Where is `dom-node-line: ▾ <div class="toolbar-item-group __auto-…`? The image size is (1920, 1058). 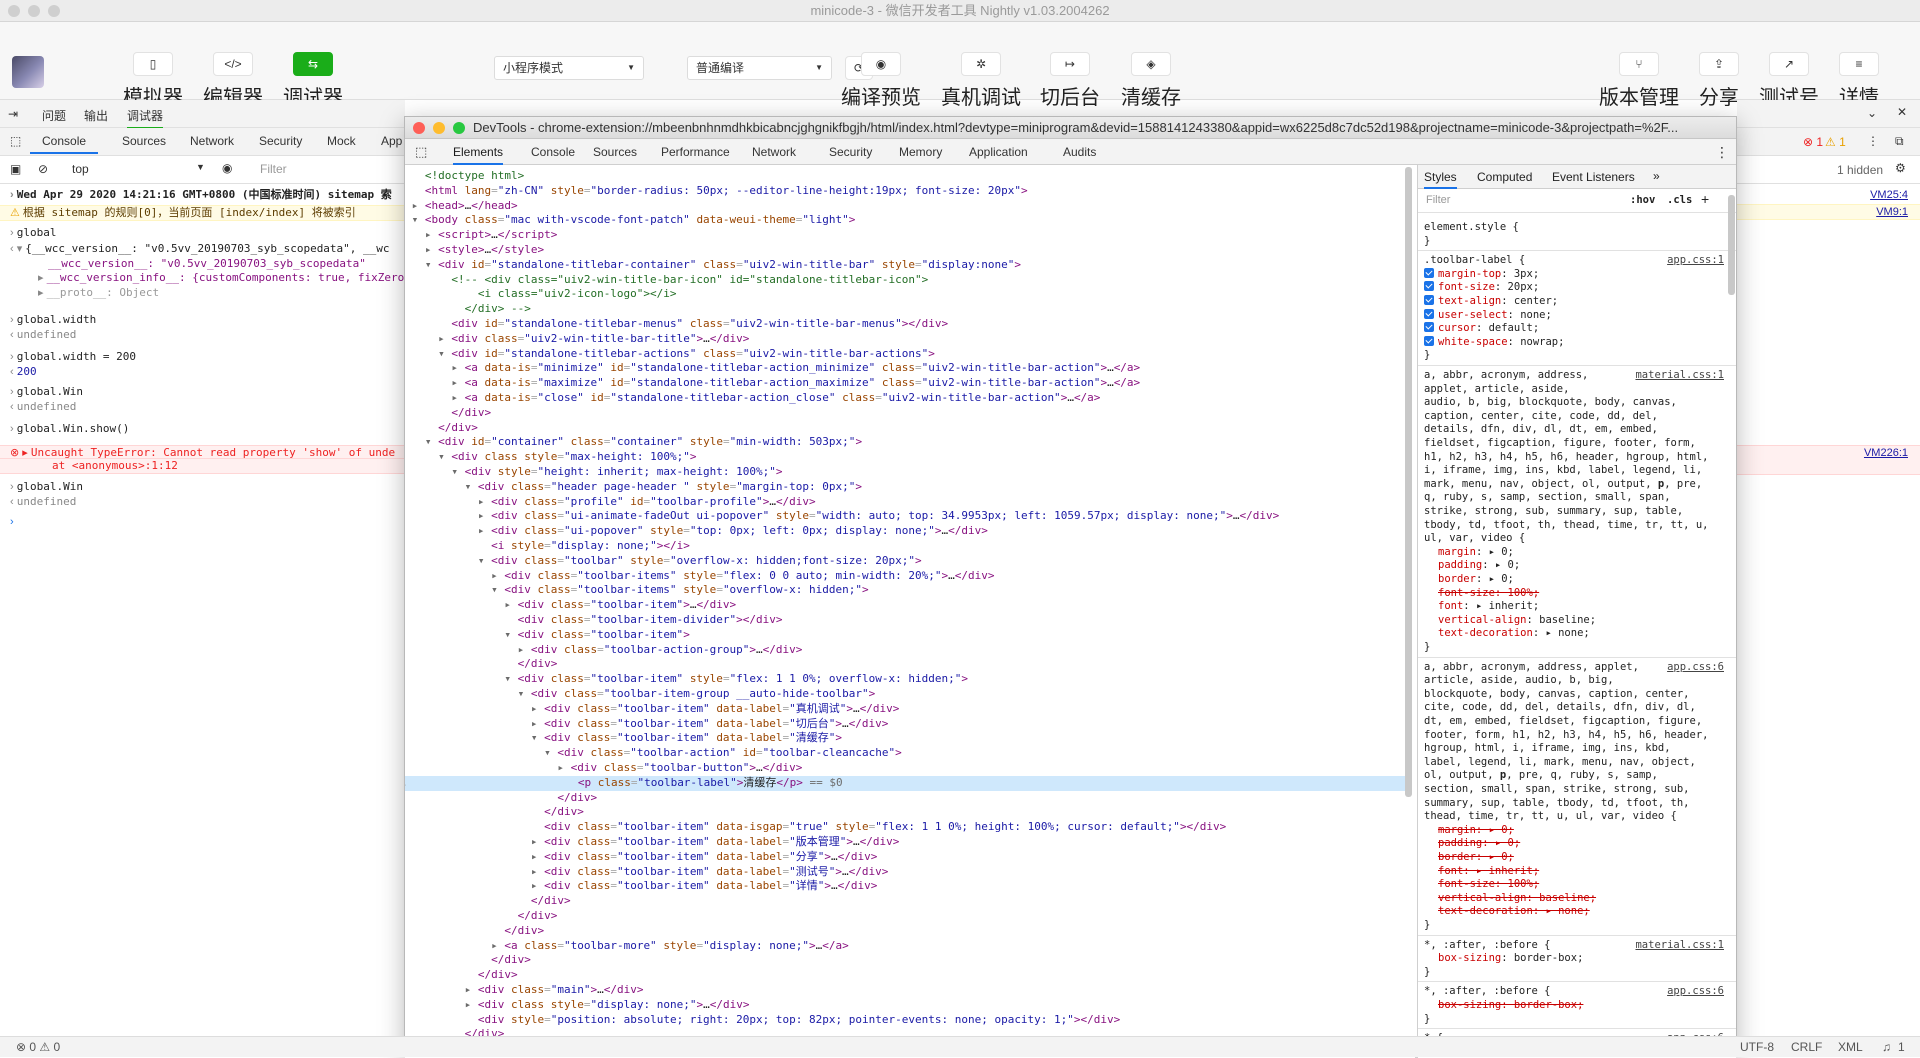
dom-node-line: ▾ <div class="toolbar-item-group __auto-… is located at coordinates (905, 694).